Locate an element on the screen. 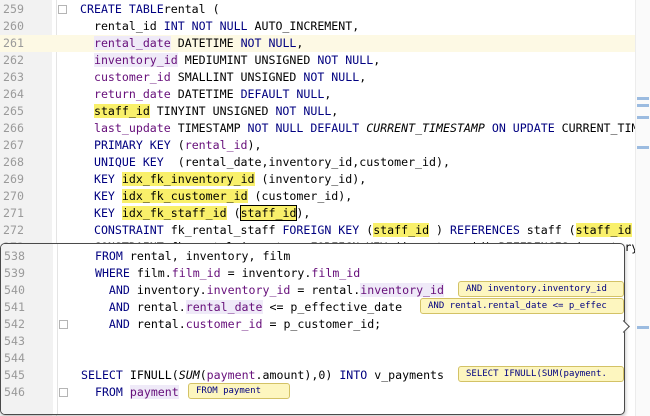  code-text: FROM payment is located at coordinates (130, 392).